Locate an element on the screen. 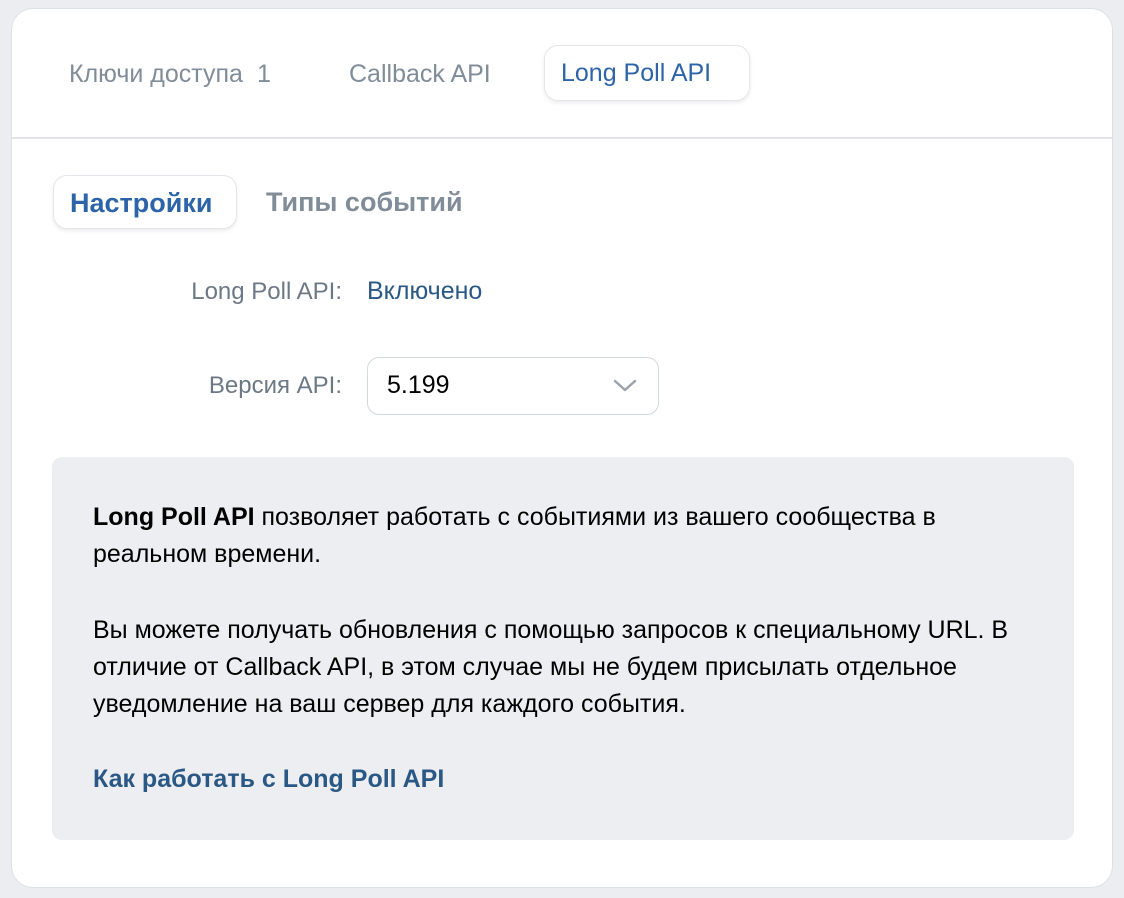  info-paragraph-intro-bold: Long Poll API is located at coordinates (174, 517).